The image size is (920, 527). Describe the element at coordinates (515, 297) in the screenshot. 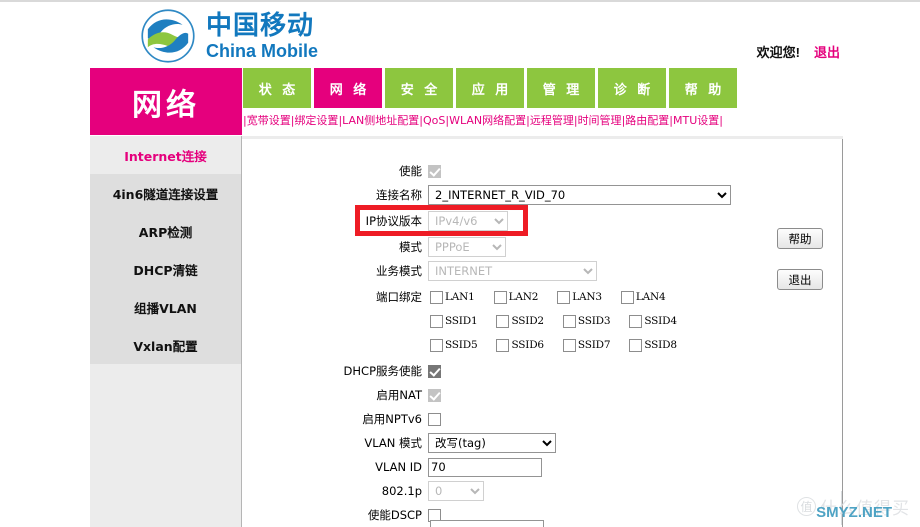

I see `lan-item-1: LAN2` at that location.